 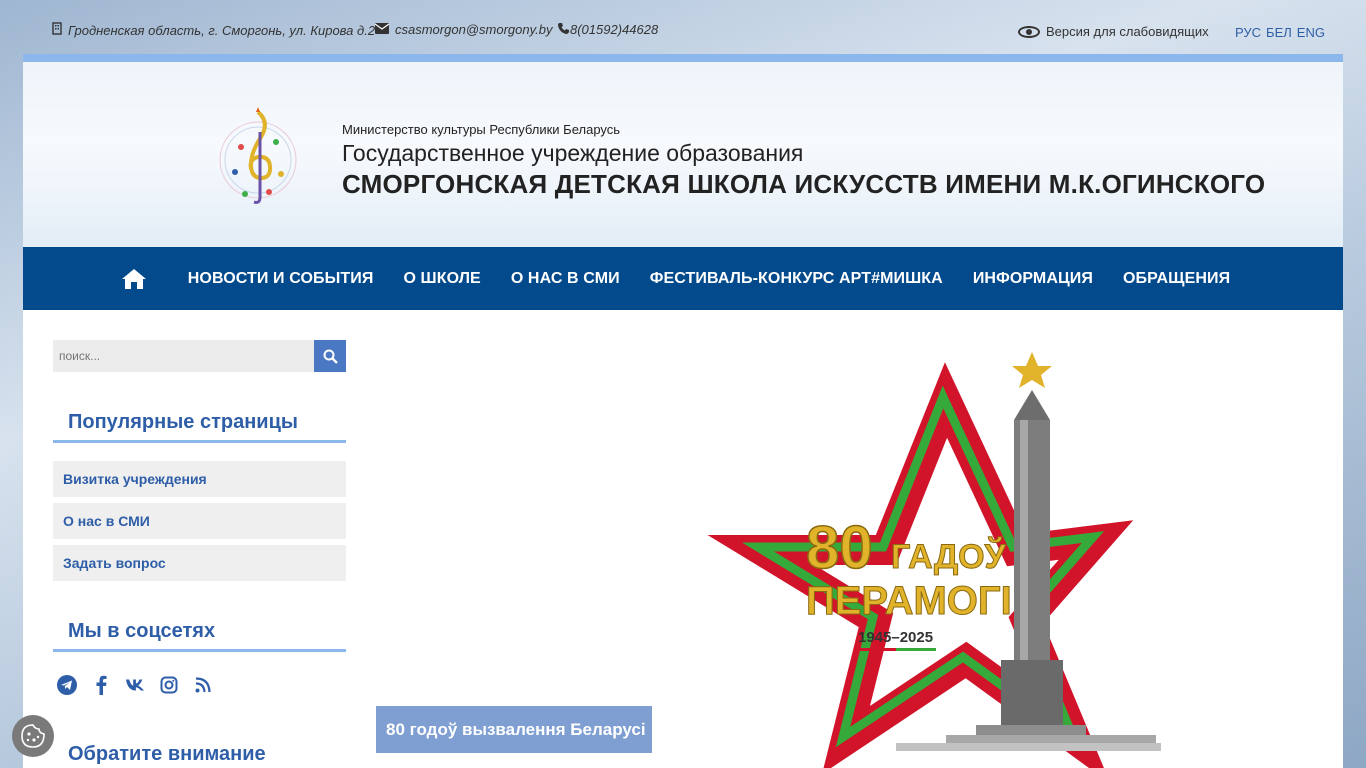 What do you see at coordinates (441, 279) in the screenshot?
I see `nav-about-school: О ШКОЛЕ` at bounding box center [441, 279].